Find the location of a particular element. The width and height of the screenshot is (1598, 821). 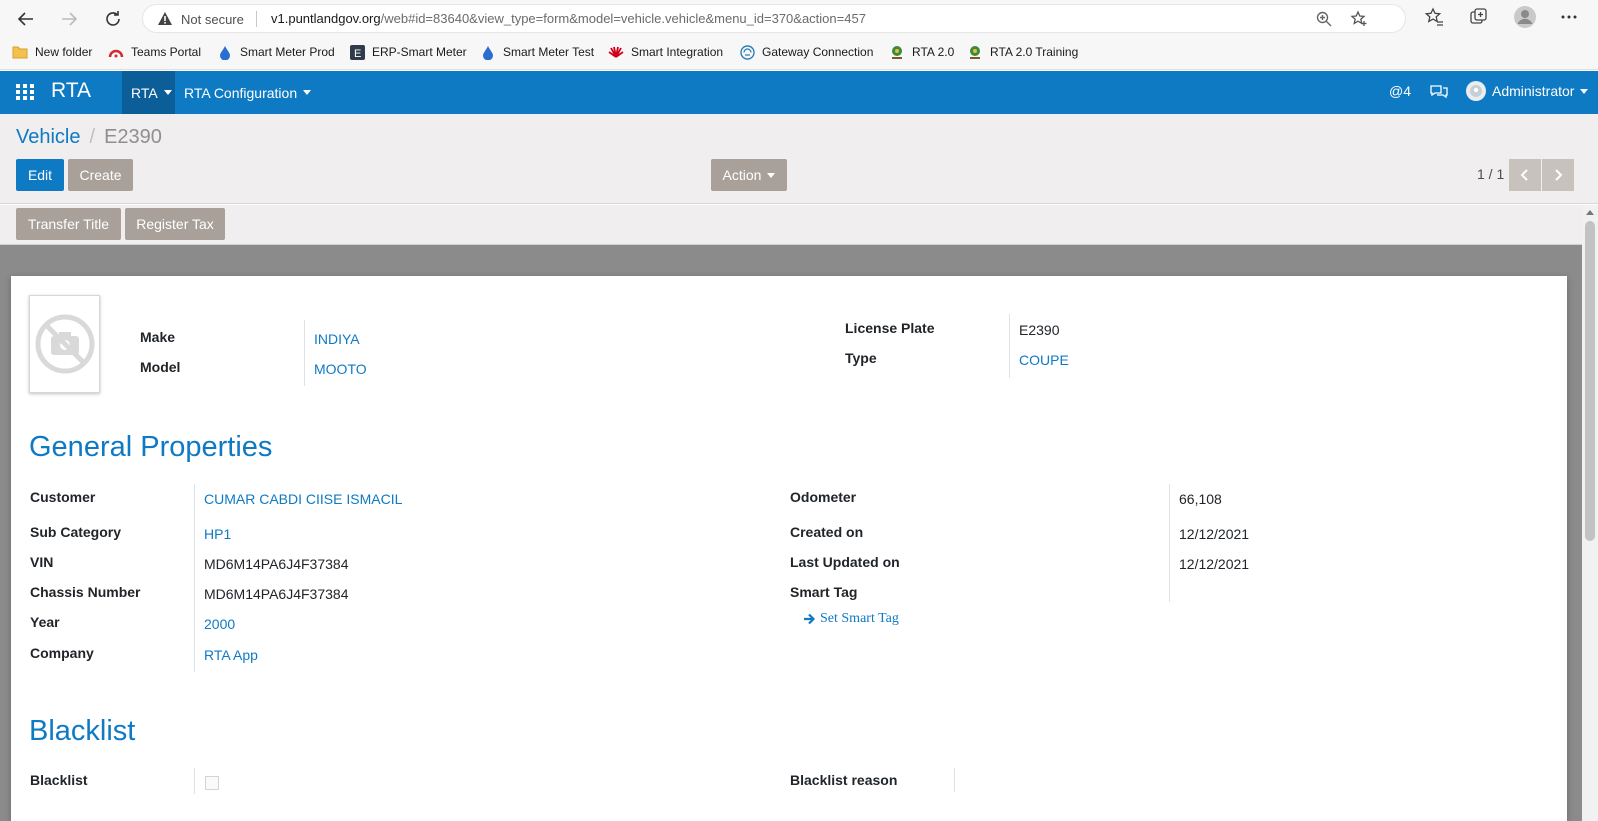

company-label: Company is located at coordinates (62, 653).